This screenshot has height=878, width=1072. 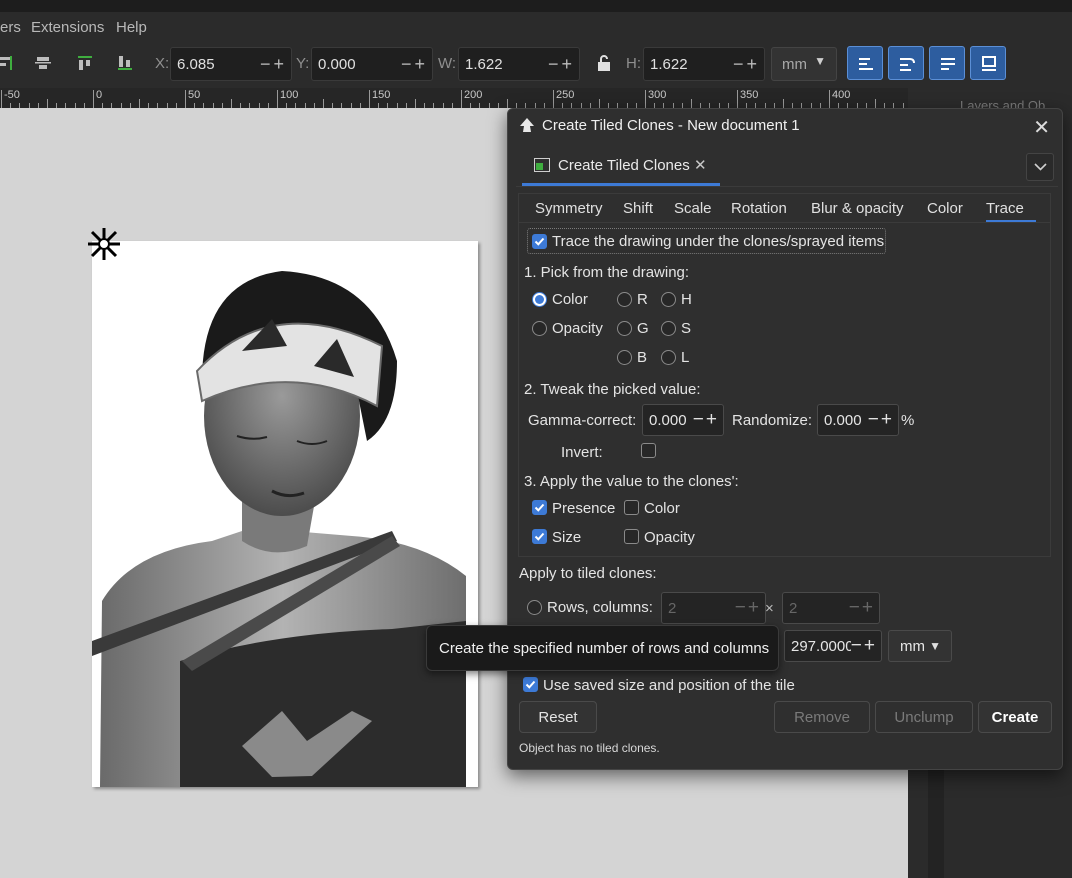 I want to click on pick-s-label: S, so click(x=686, y=328).